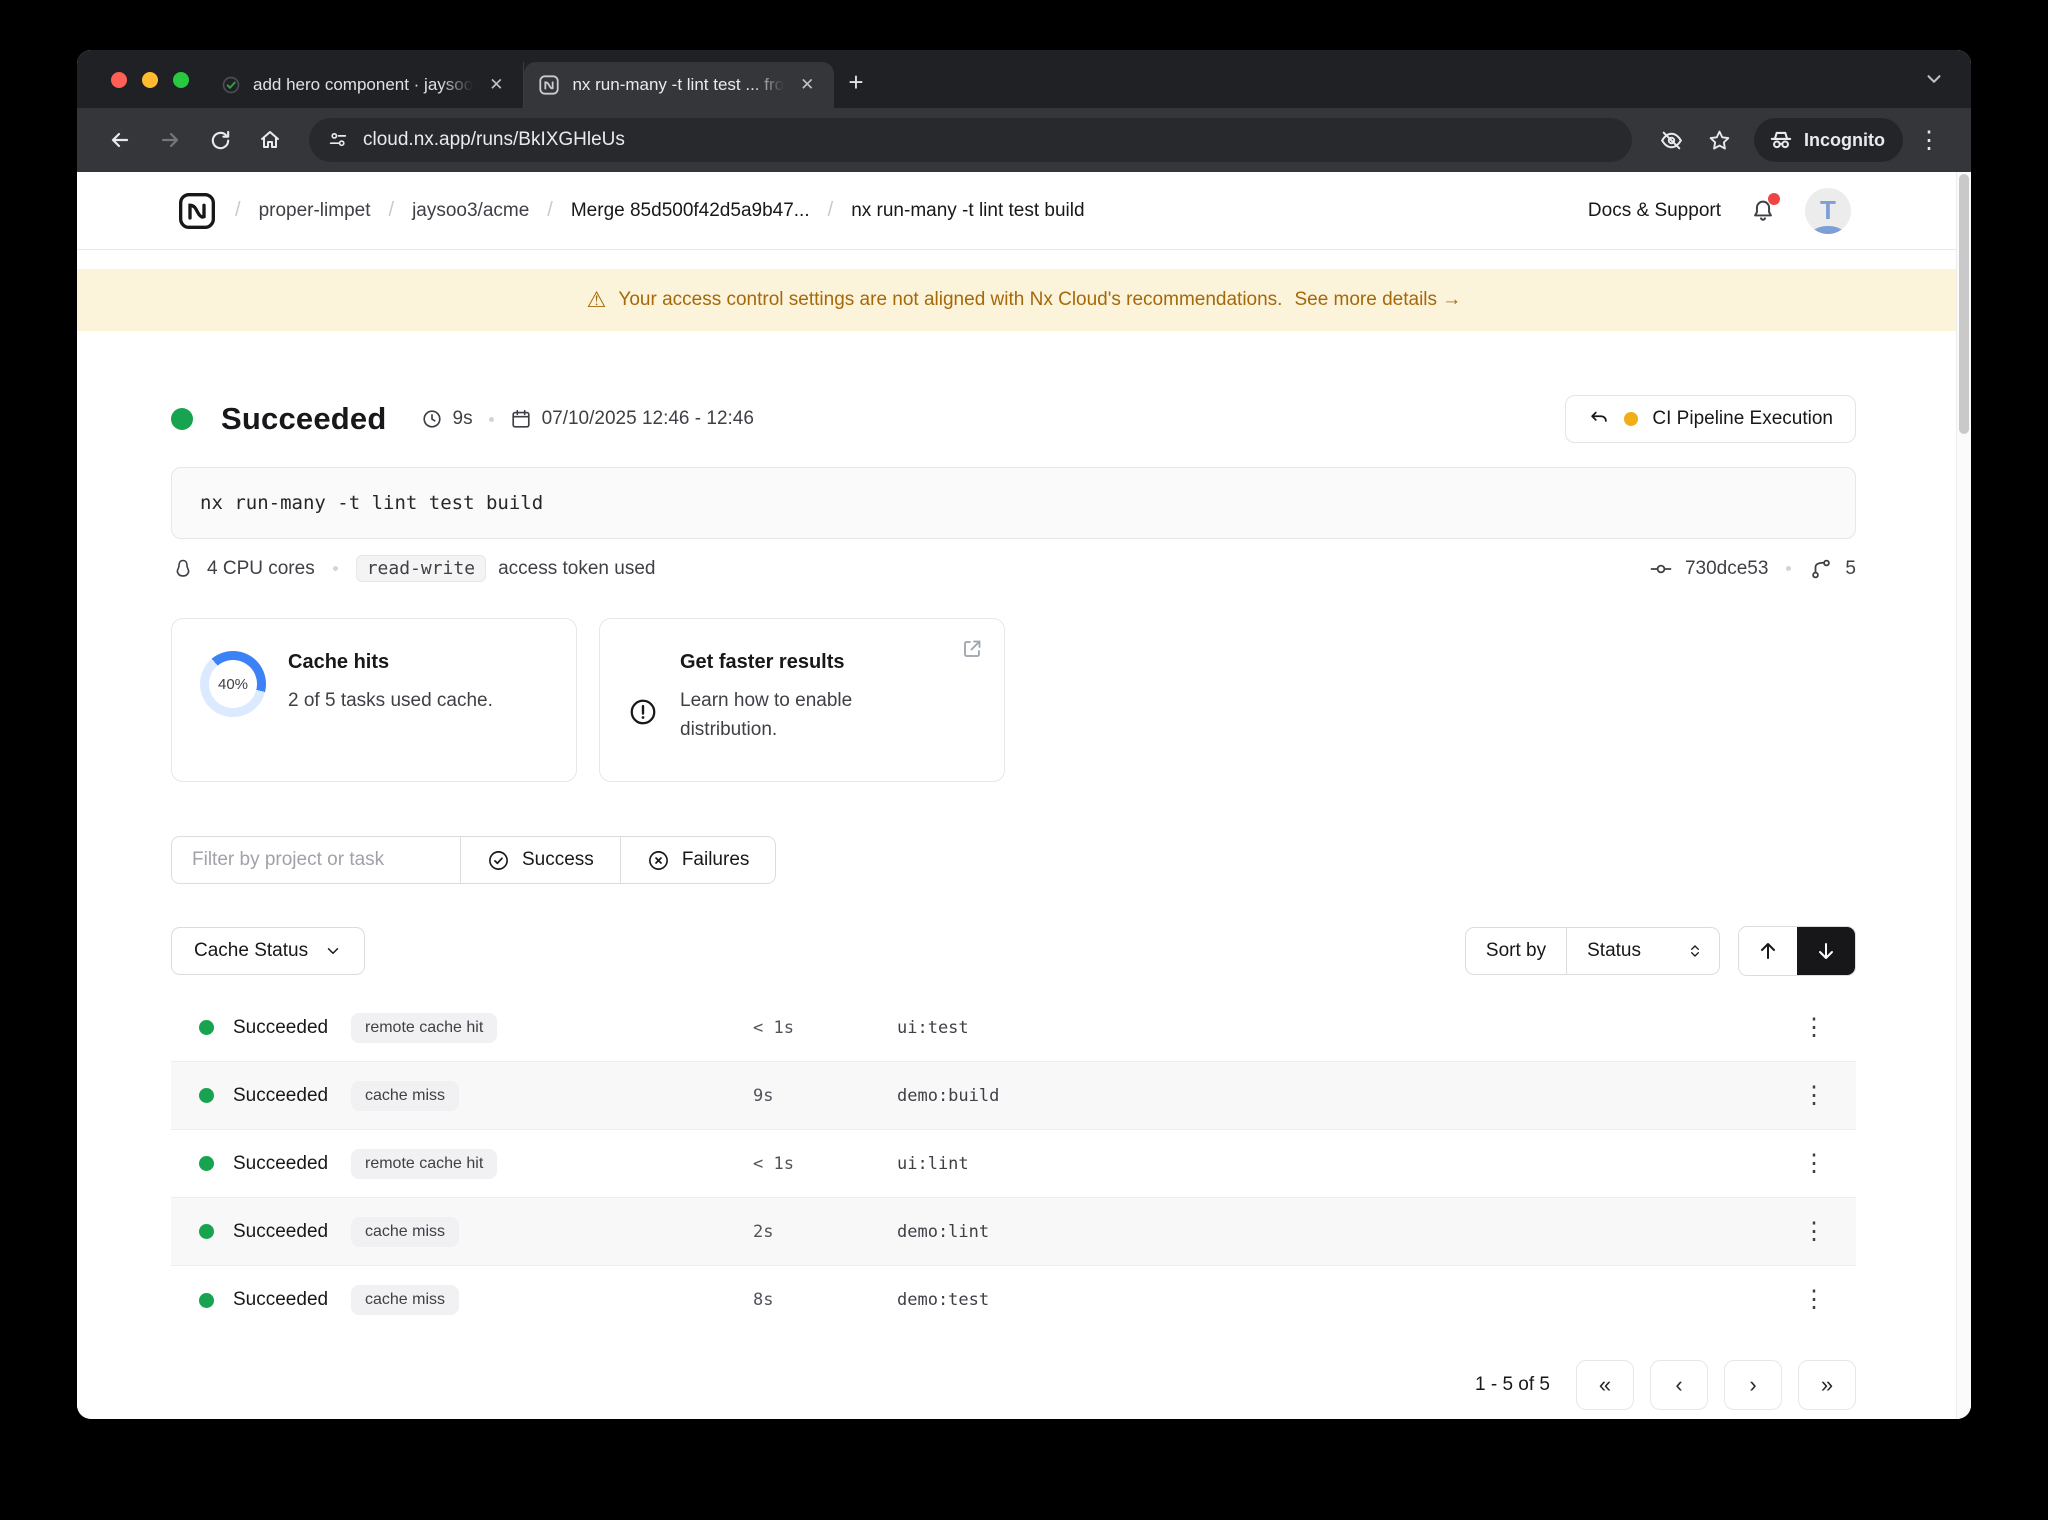 This screenshot has width=2048, height=1520. Describe the element at coordinates (596, 299) in the screenshot. I see `warning-icon: ⚠` at that location.